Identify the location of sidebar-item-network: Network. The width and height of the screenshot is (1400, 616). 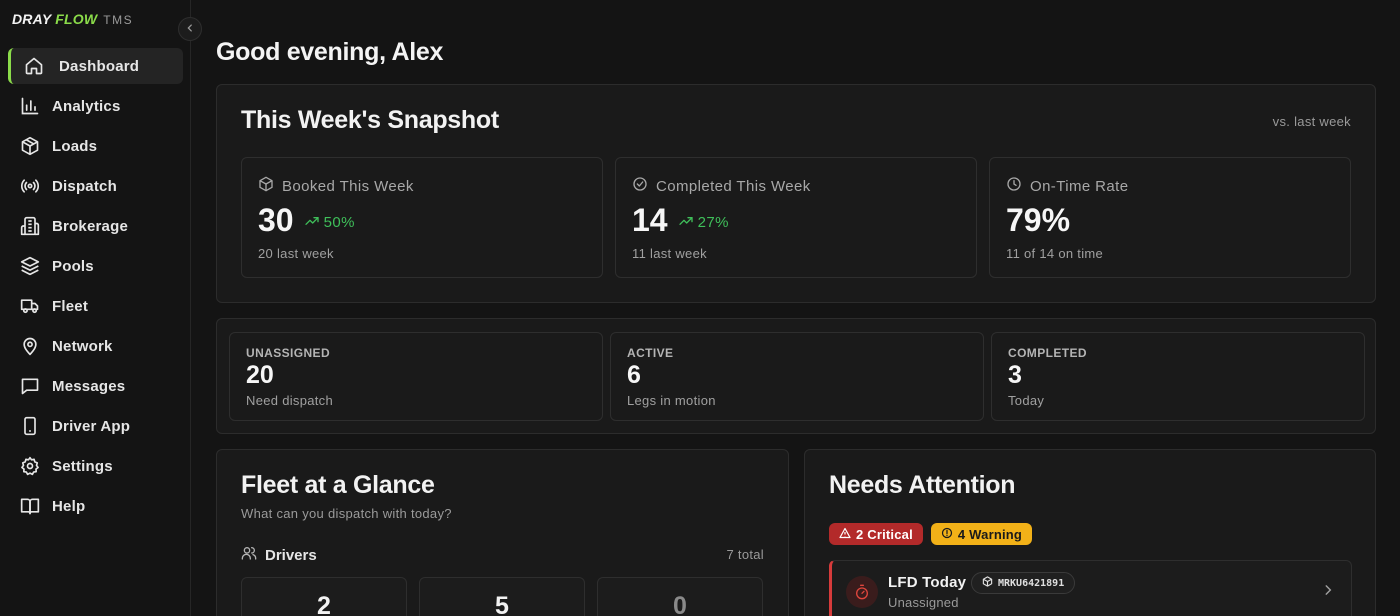
(95, 346).